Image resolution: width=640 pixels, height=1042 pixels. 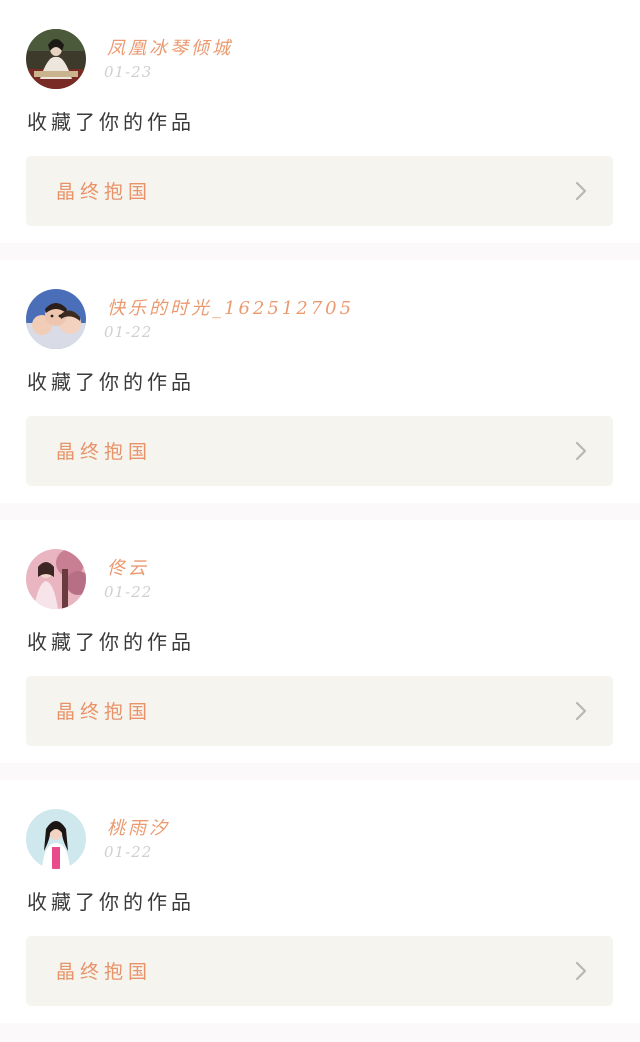 I want to click on avatar-photo-woman-dark-hair, so click(x=56, y=839).